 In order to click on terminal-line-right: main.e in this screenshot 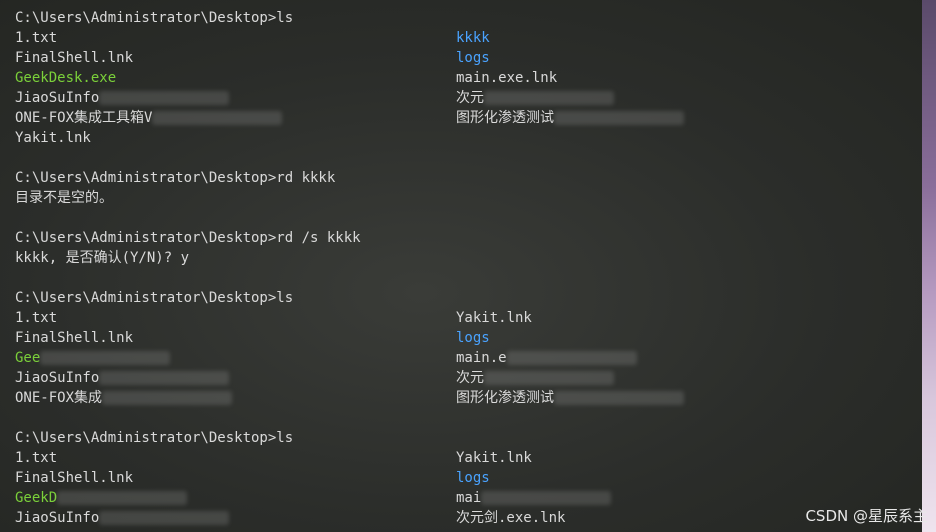, I will do `click(546, 358)`.